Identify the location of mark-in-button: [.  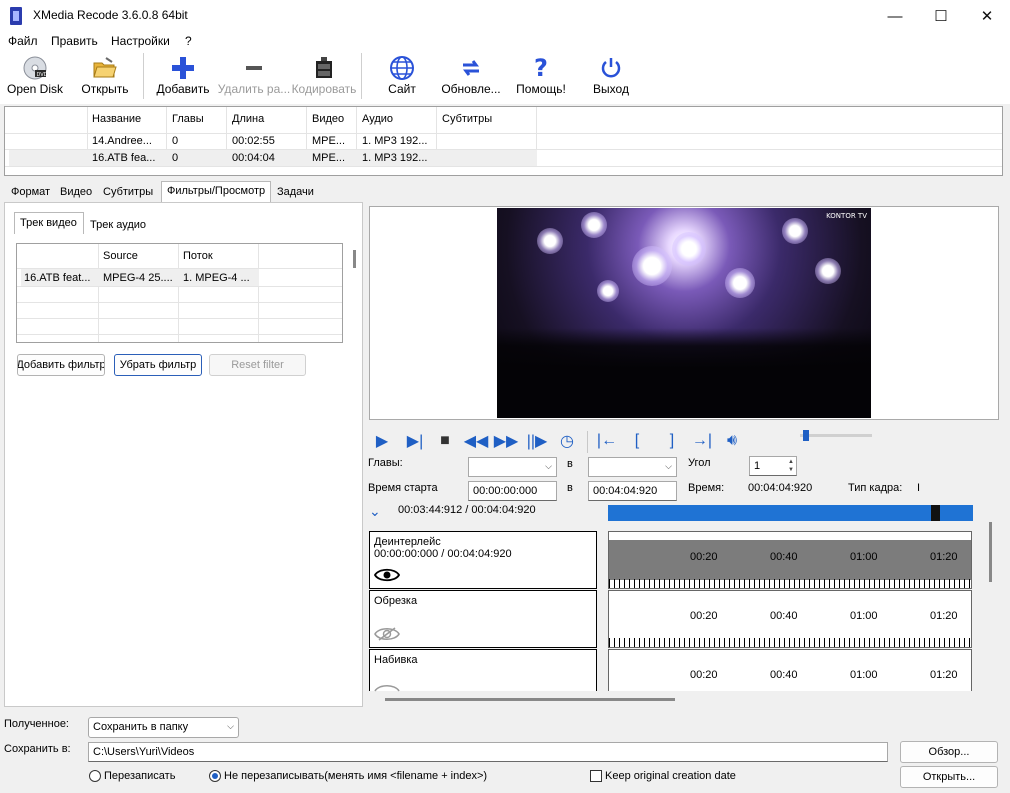
(637, 441).